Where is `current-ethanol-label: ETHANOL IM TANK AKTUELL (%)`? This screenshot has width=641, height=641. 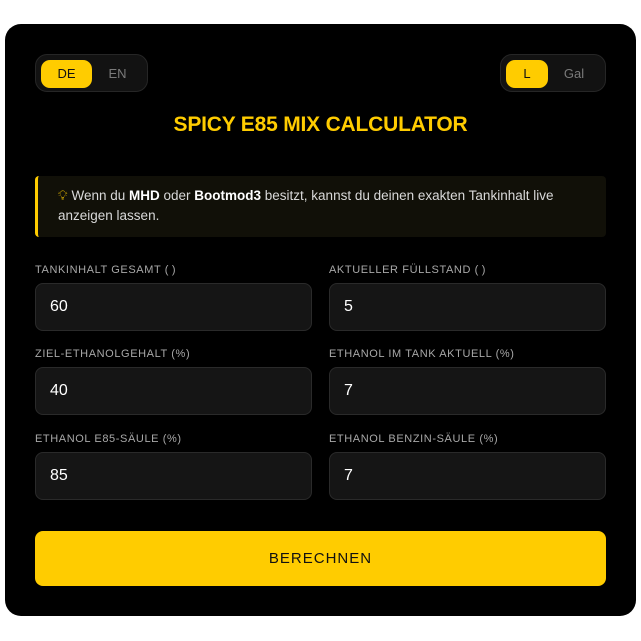 current-ethanol-label: ETHANOL IM TANK AKTUELL (%) is located at coordinates (422, 354).